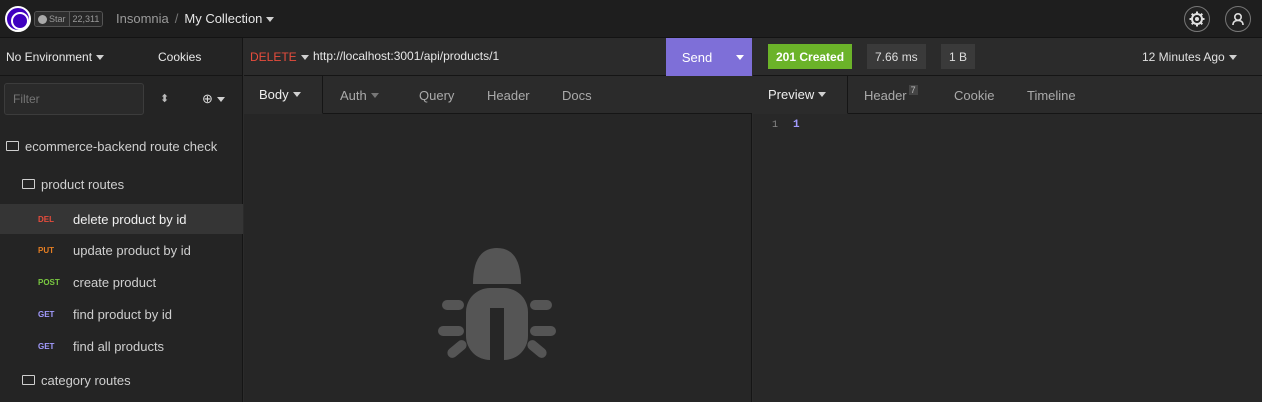 This screenshot has width=1262, height=402. Describe the element at coordinates (86, 19) in the screenshot. I see `star-count: 22,311` at that location.